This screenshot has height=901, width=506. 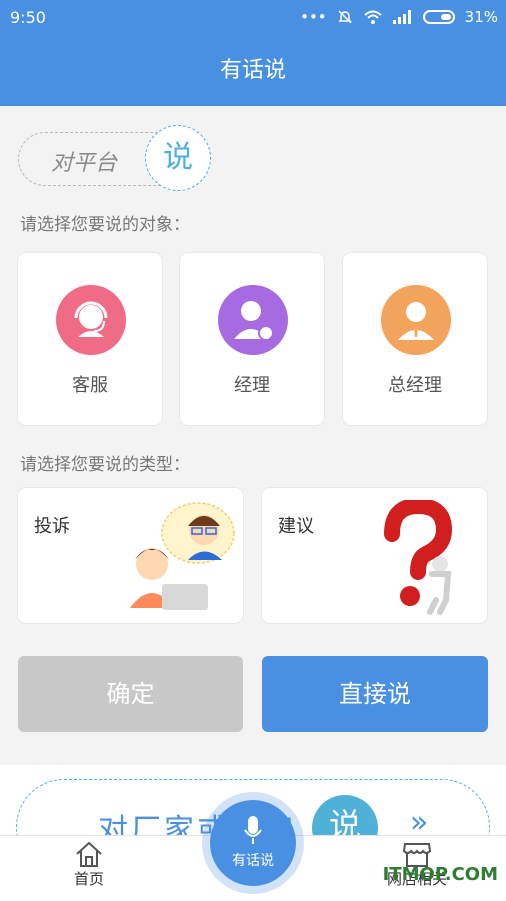 I want to click on status-icons: ••• 31%, so click(x=399, y=17).